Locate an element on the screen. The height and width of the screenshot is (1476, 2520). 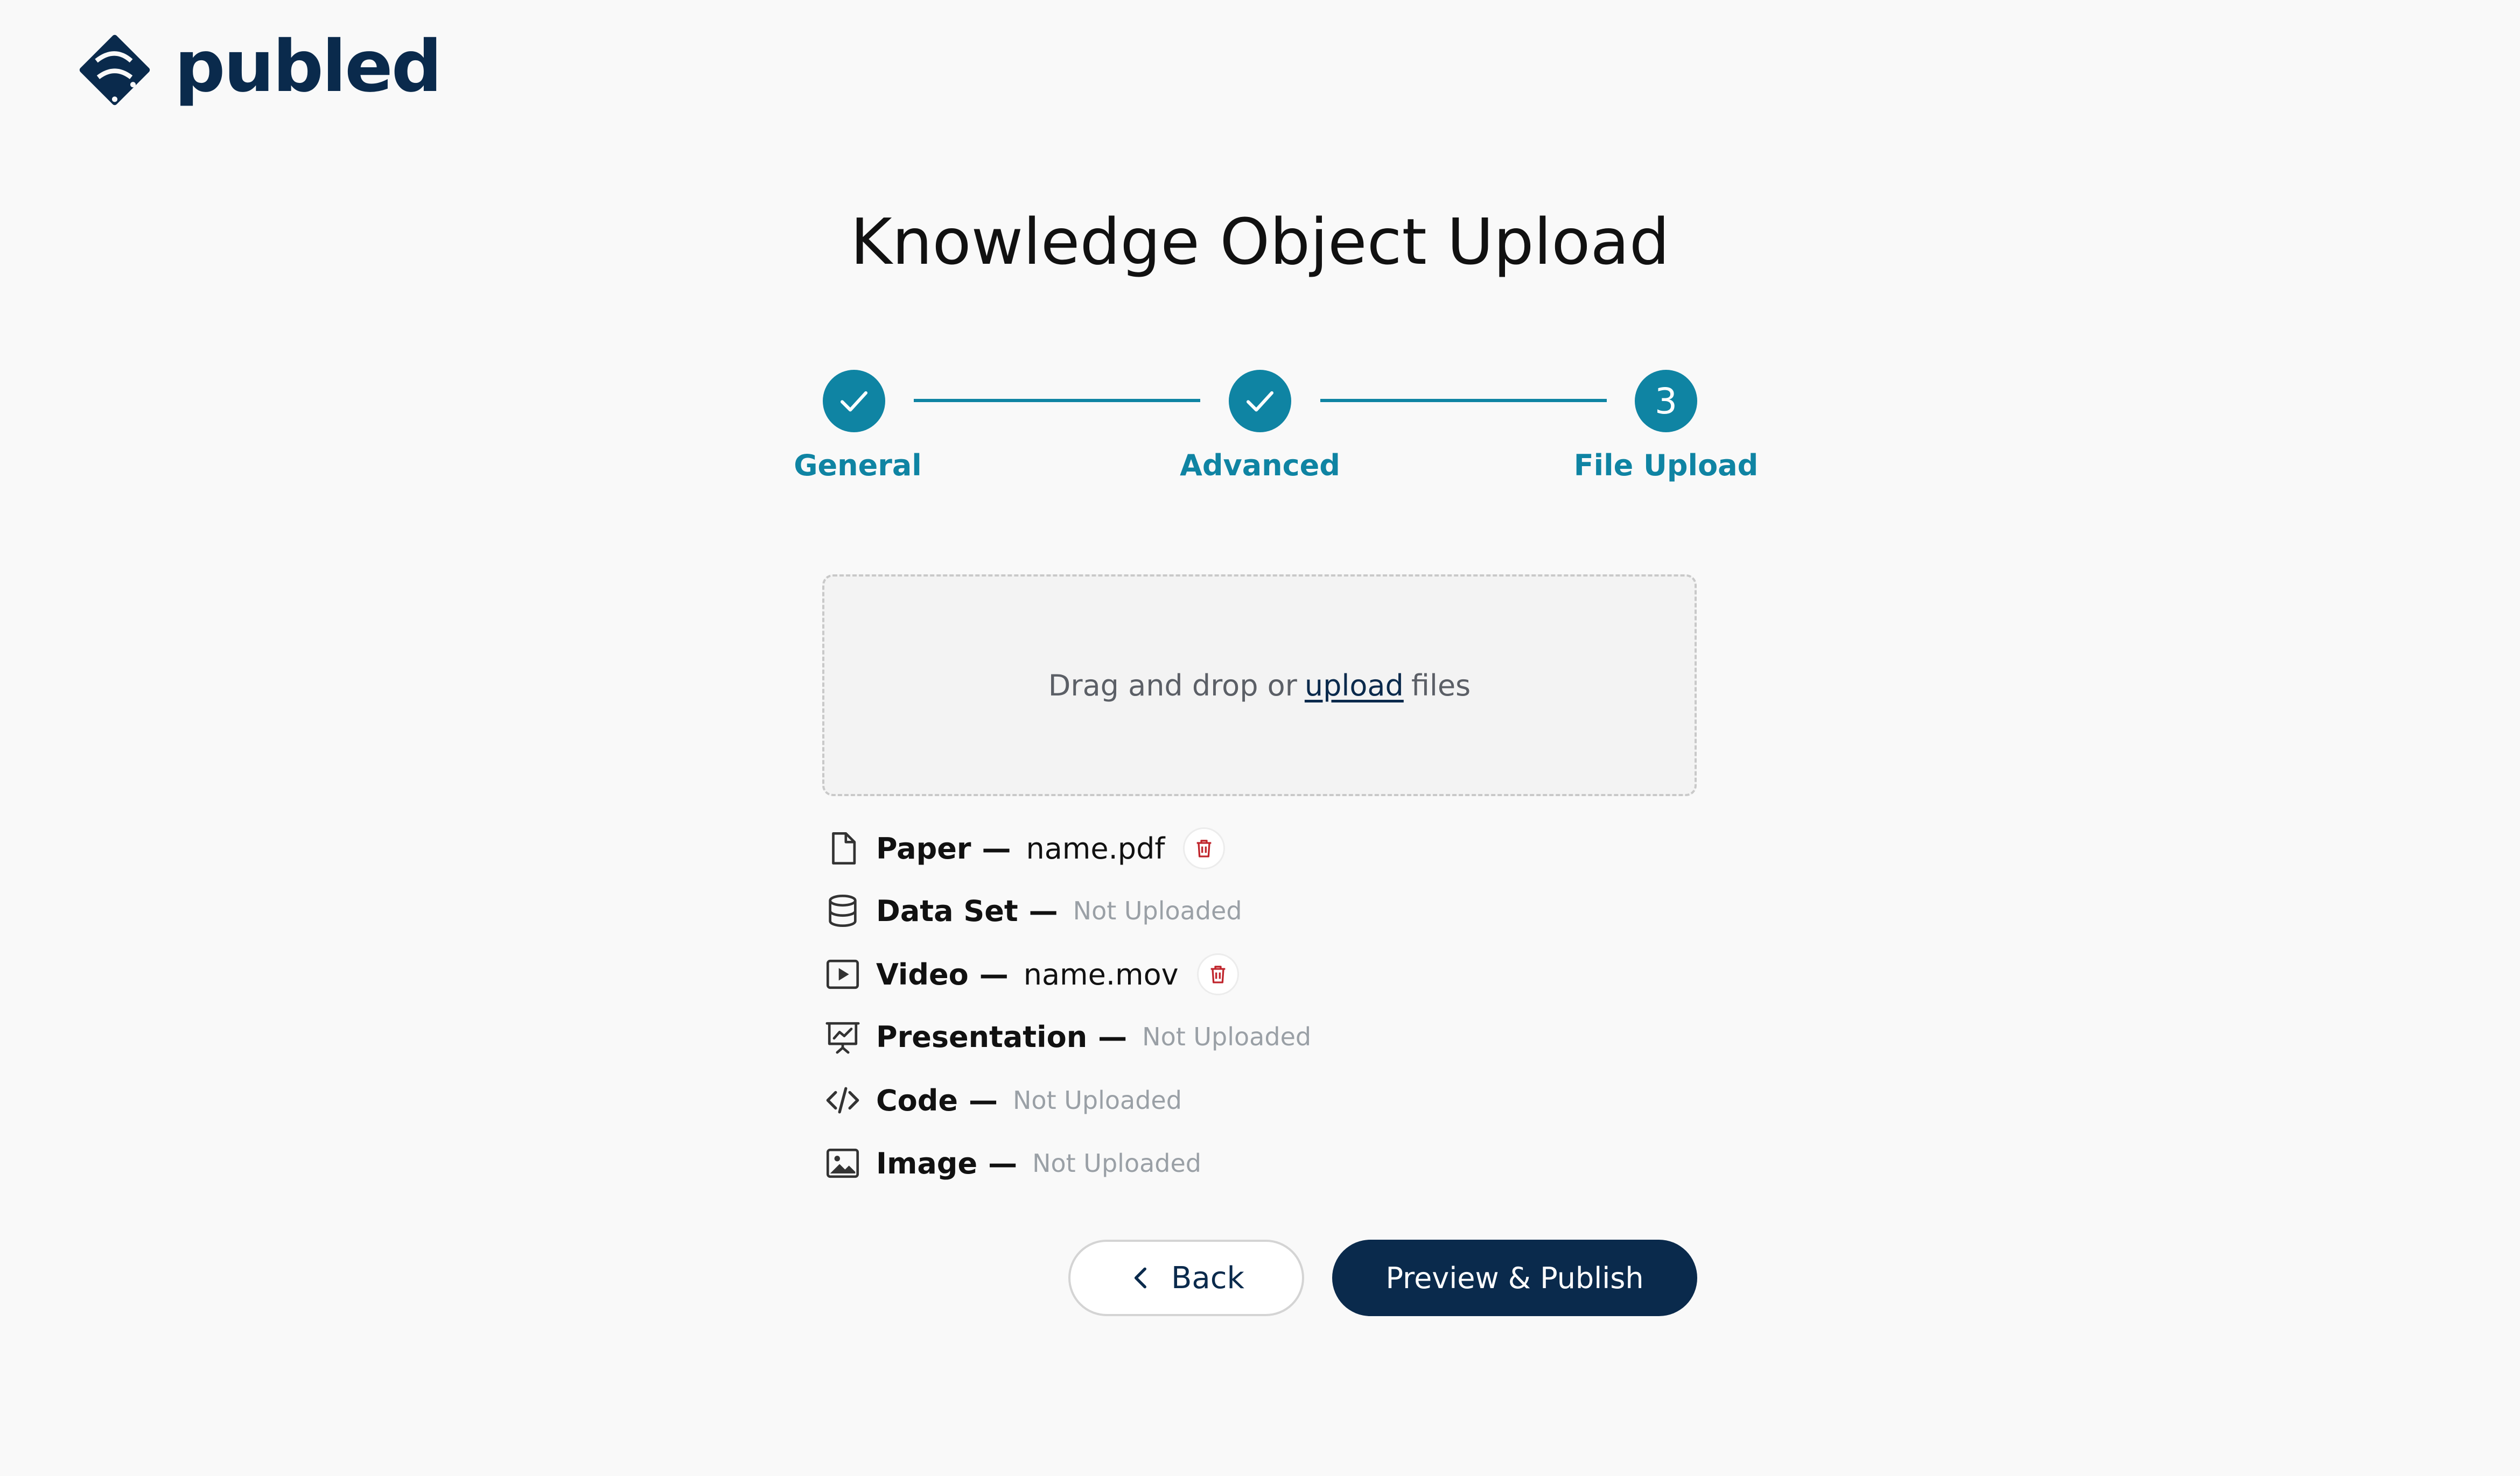
step-general-complete is located at coordinates (854, 401).